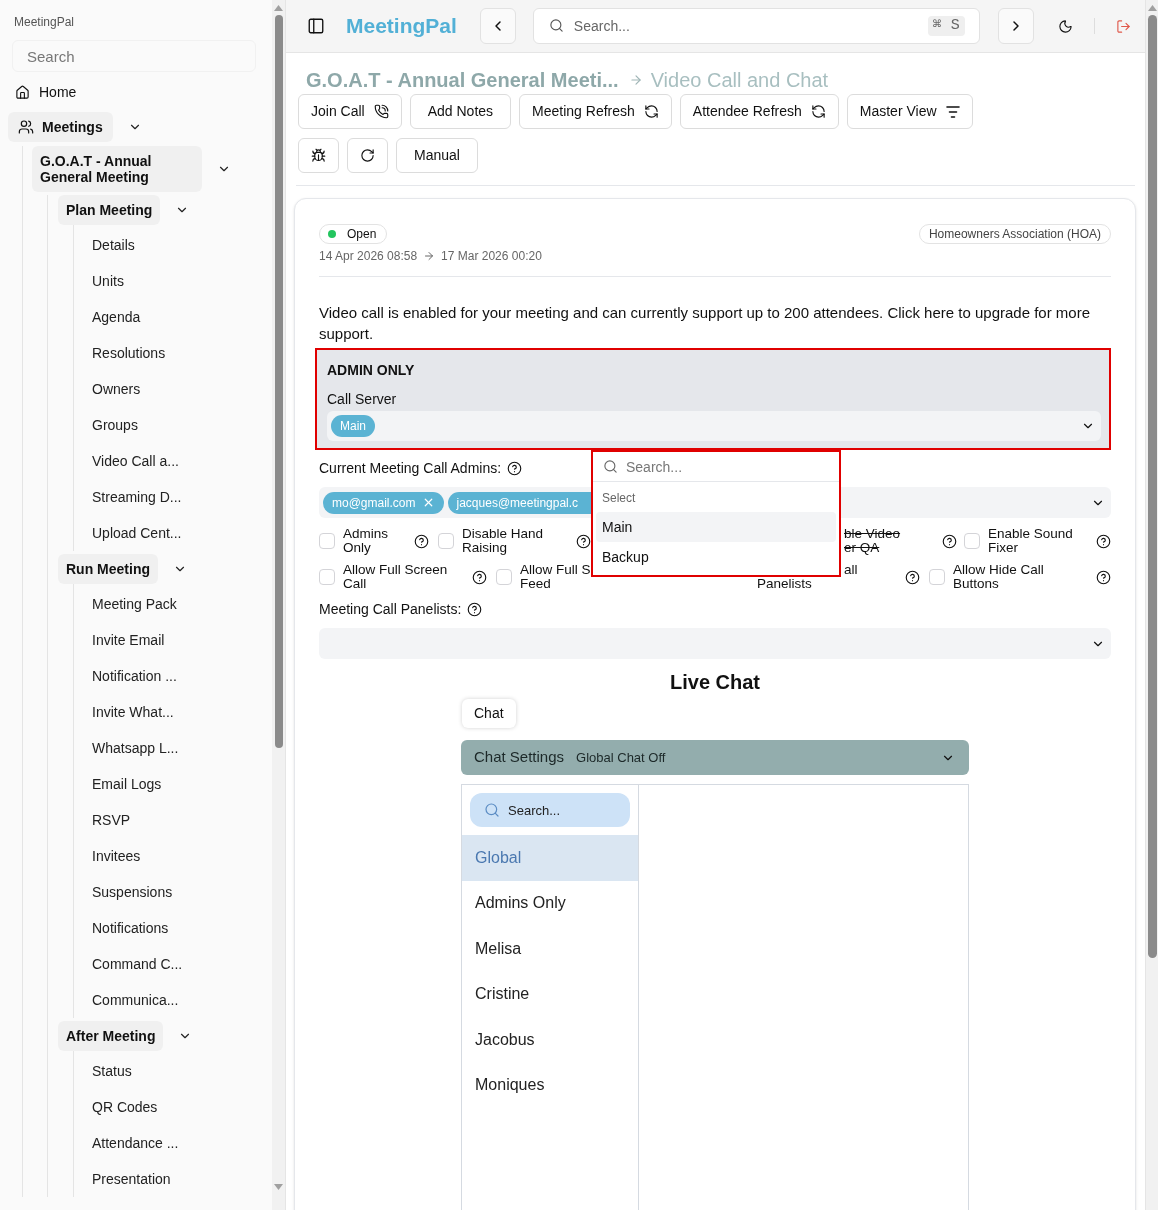  What do you see at coordinates (519, 757) in the screenshot?
I see `settings-title: Chat Settings` at bounding box center [519, 757].